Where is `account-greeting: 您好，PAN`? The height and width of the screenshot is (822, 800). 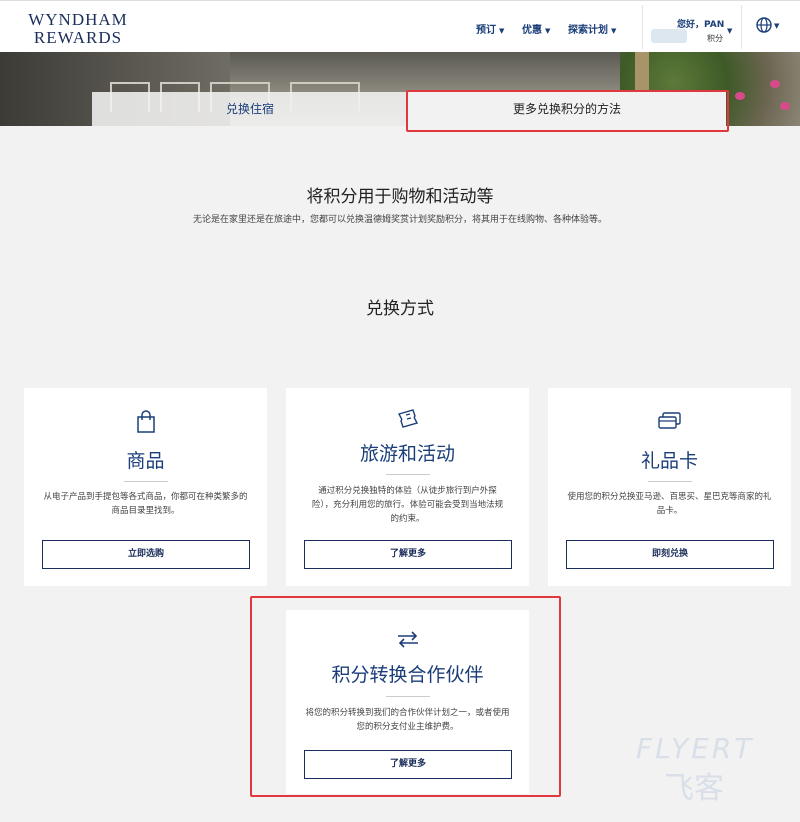 account-greeting: 您好，PAN is located at coordinates (701, 25).